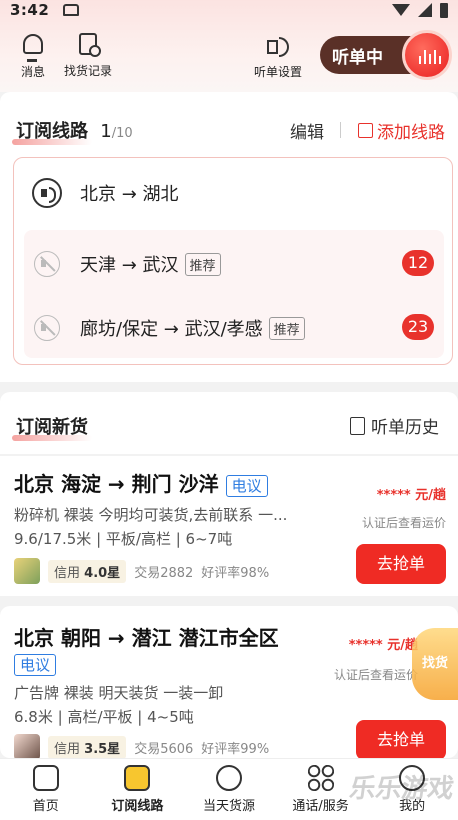 Image resolution: width=458 pixels, height=820 pixels. What do you see at coordinates (357, 425) in the screenshot?
I see `history-icon` at bounding box center [357, 425].